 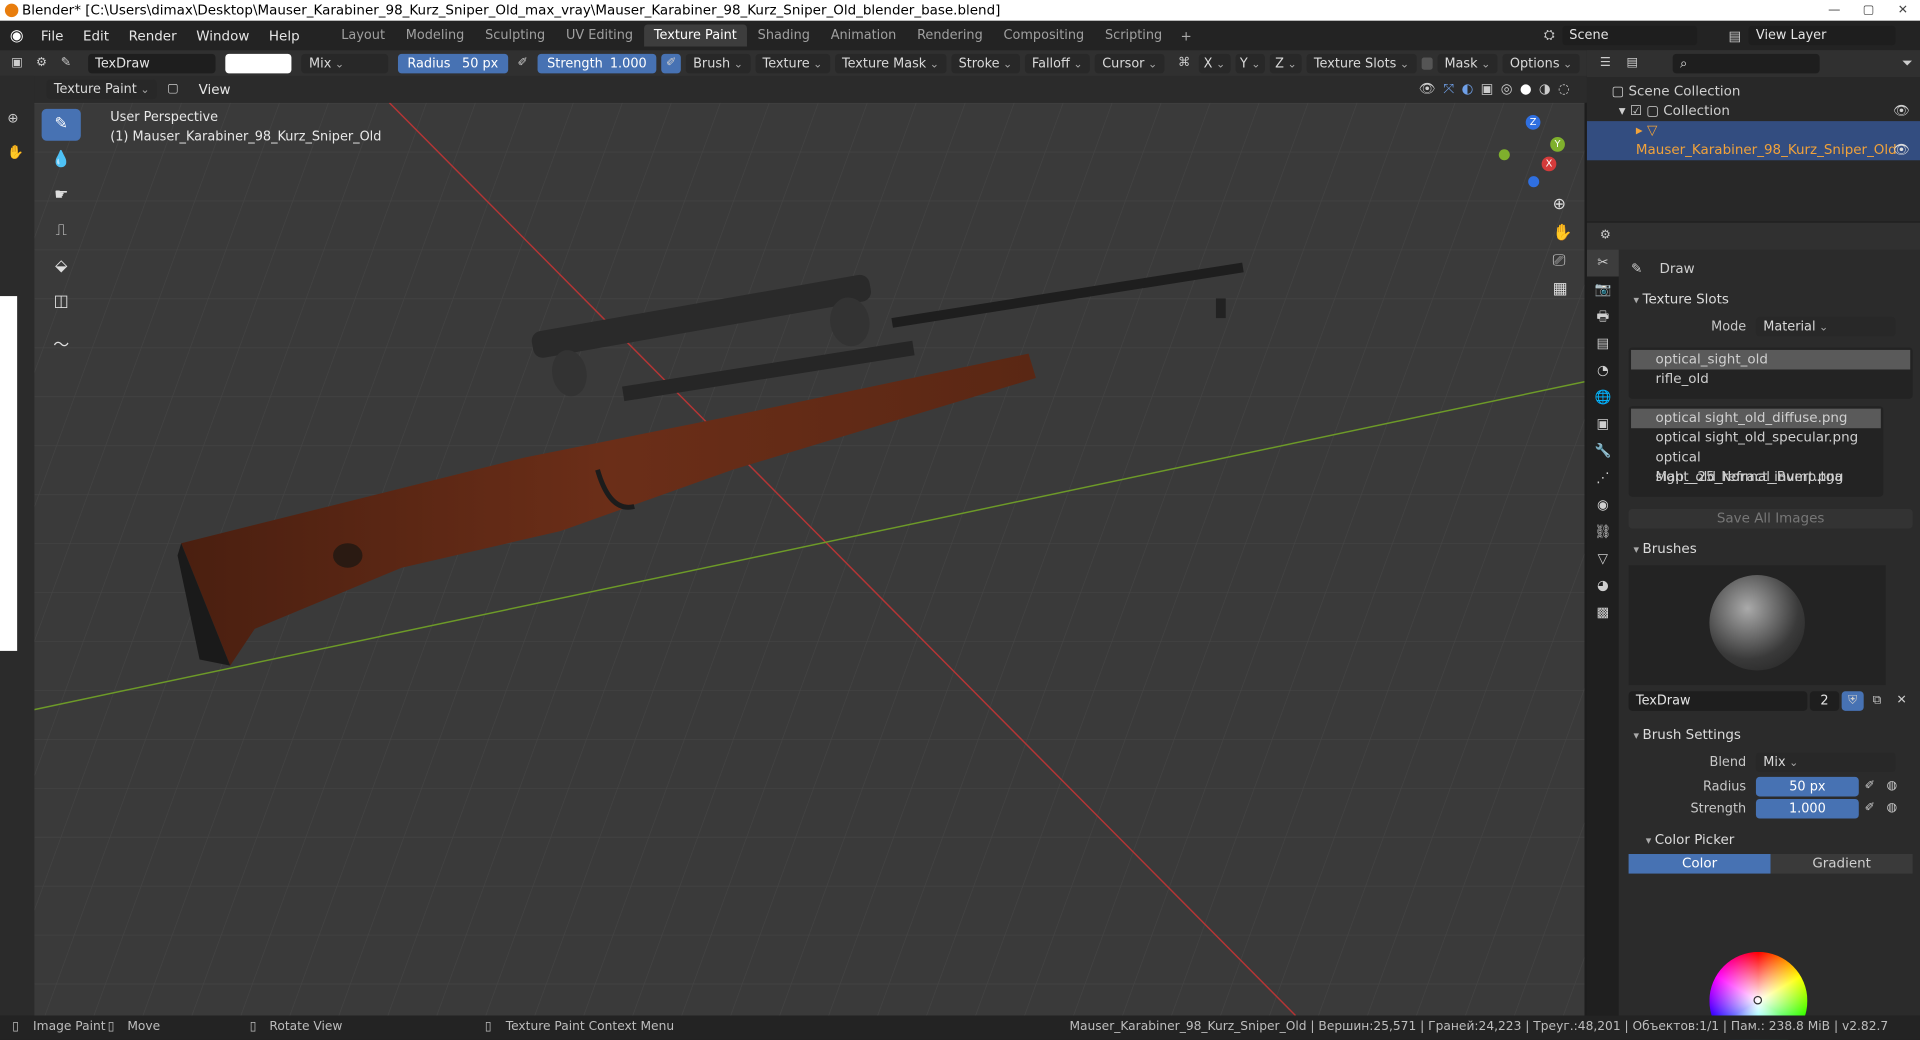 I want to click on x-axis-icon: X, so click(x=1549, y=164).